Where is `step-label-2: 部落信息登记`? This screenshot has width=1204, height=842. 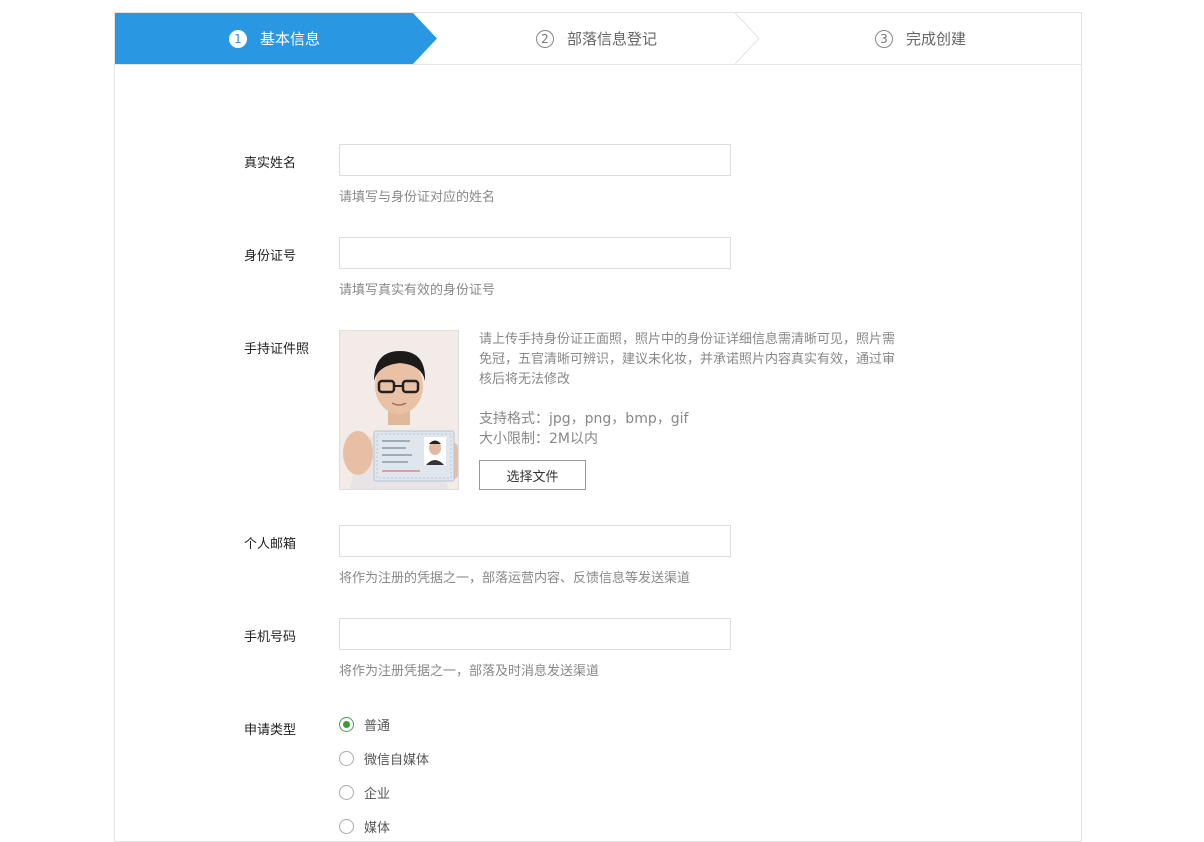 step-label-2: 部落信息登记 is located at coordinates (612, 39).